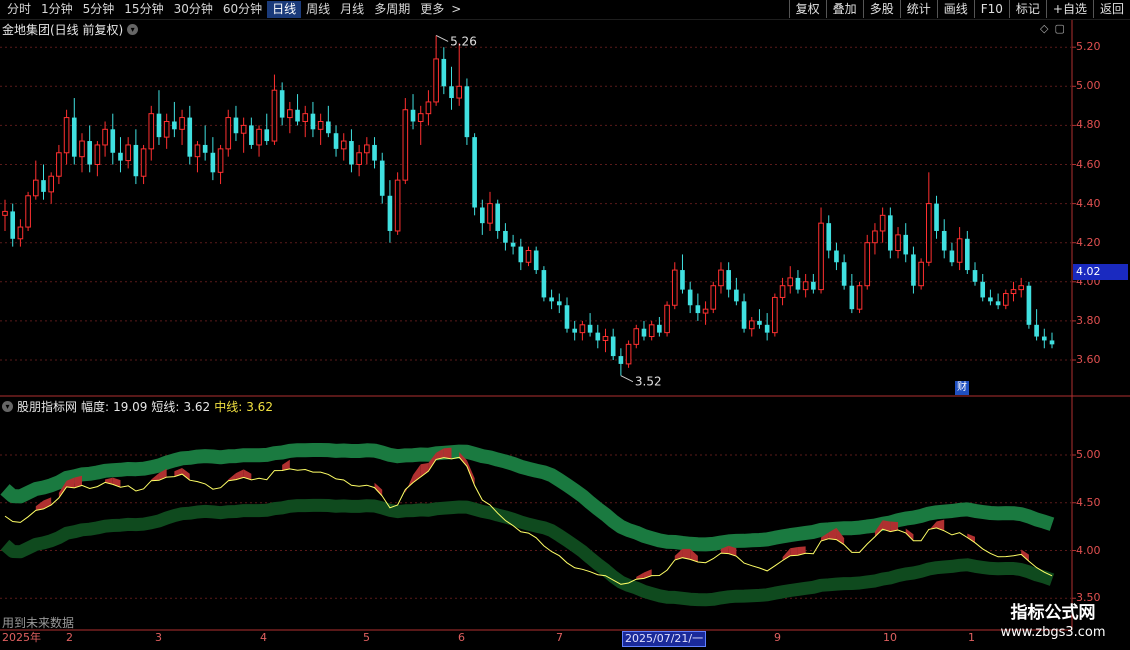 This screenshot has width=1130, height=650. What do you see at coordinates (7, 406) in the screenshot?
I see `chevron-down-icon: ▾` at bounding box center [7, 406].